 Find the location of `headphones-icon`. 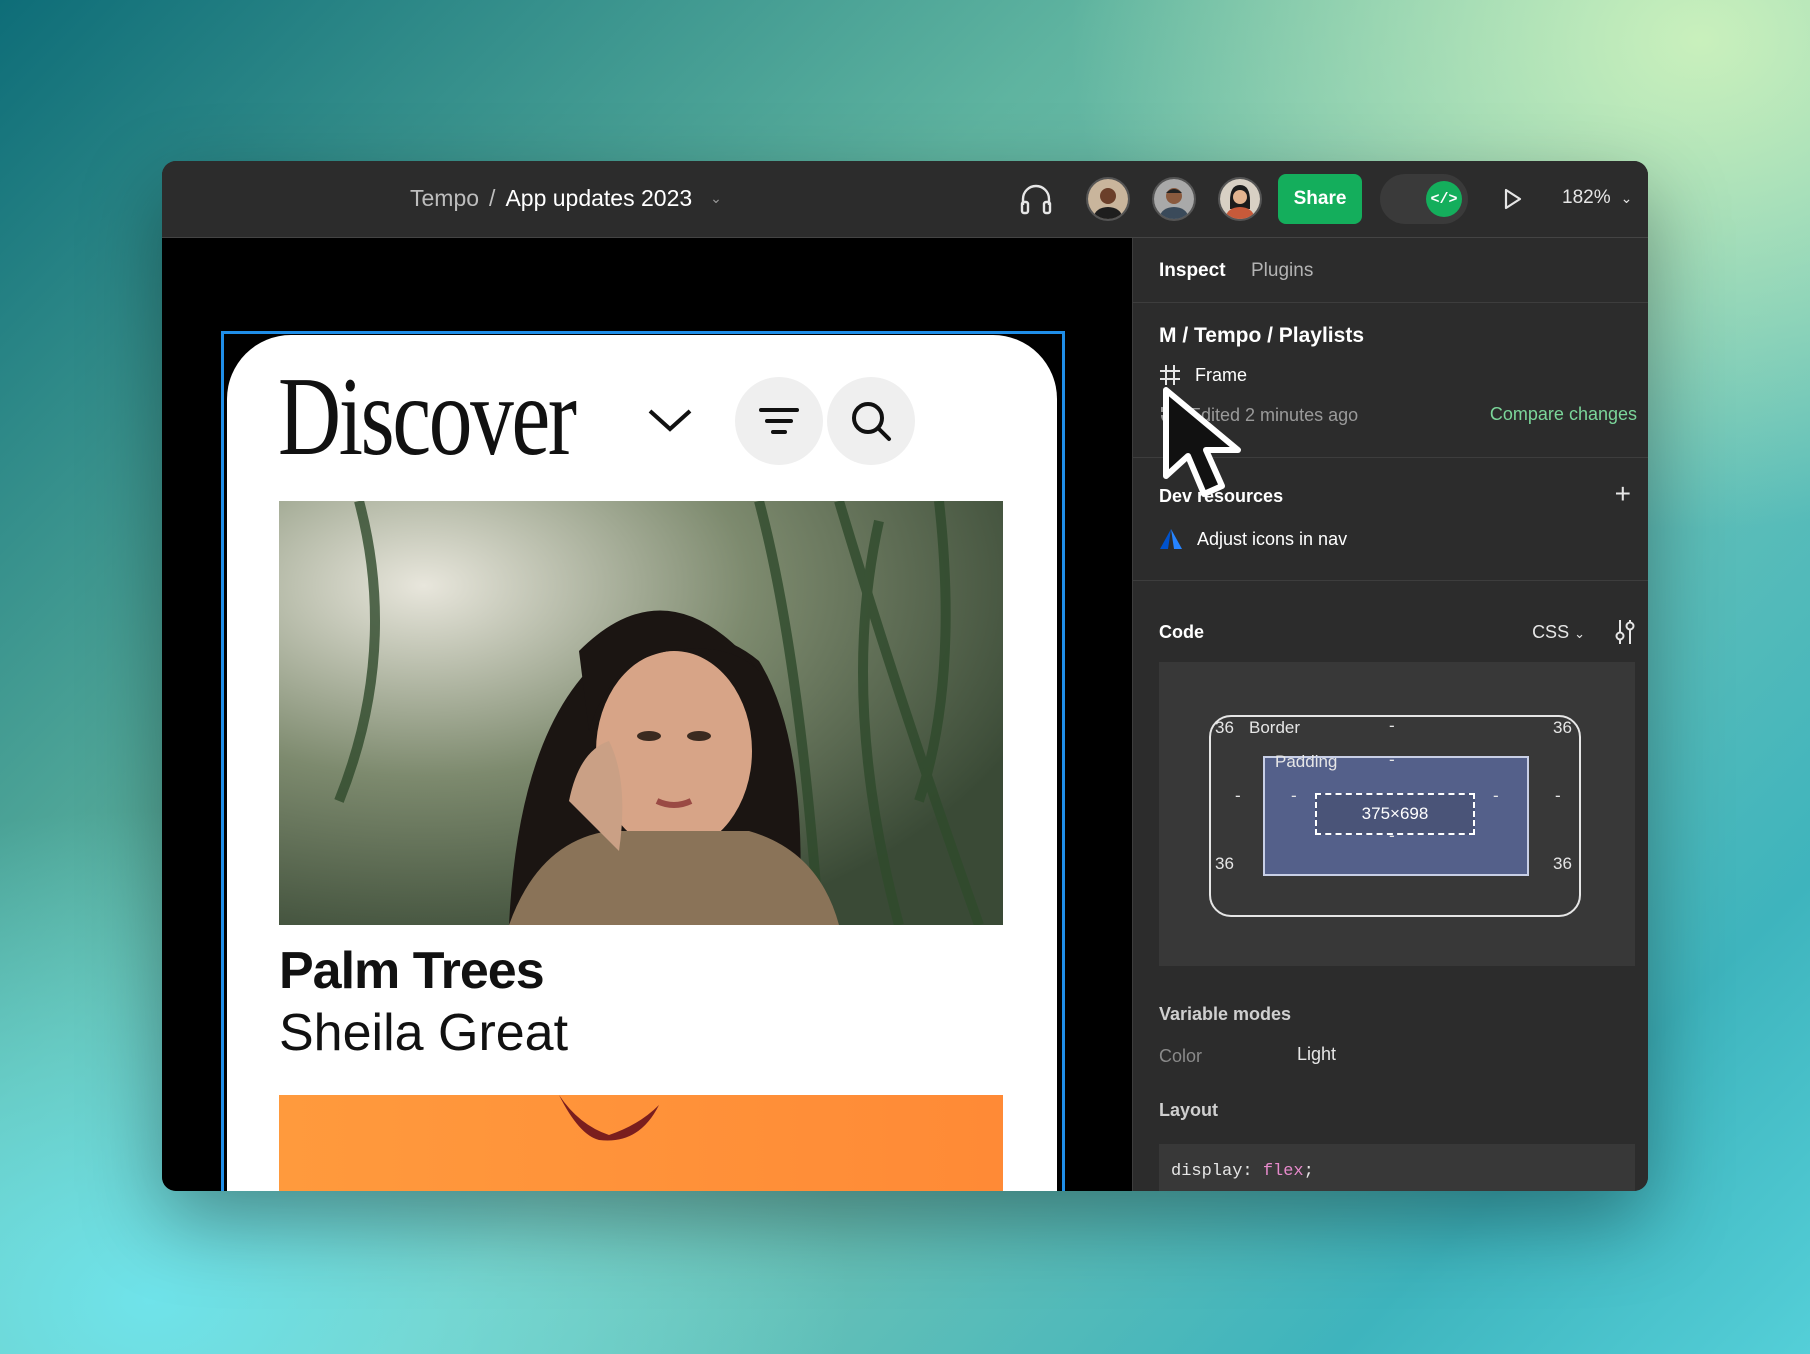

headphones-icon is located at coordinates (1036, 199).